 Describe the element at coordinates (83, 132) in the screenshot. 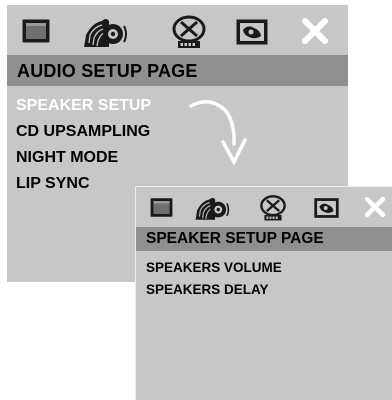

I see `menu-item-cd-upsampling: CD UPSAMPLING` at that location.